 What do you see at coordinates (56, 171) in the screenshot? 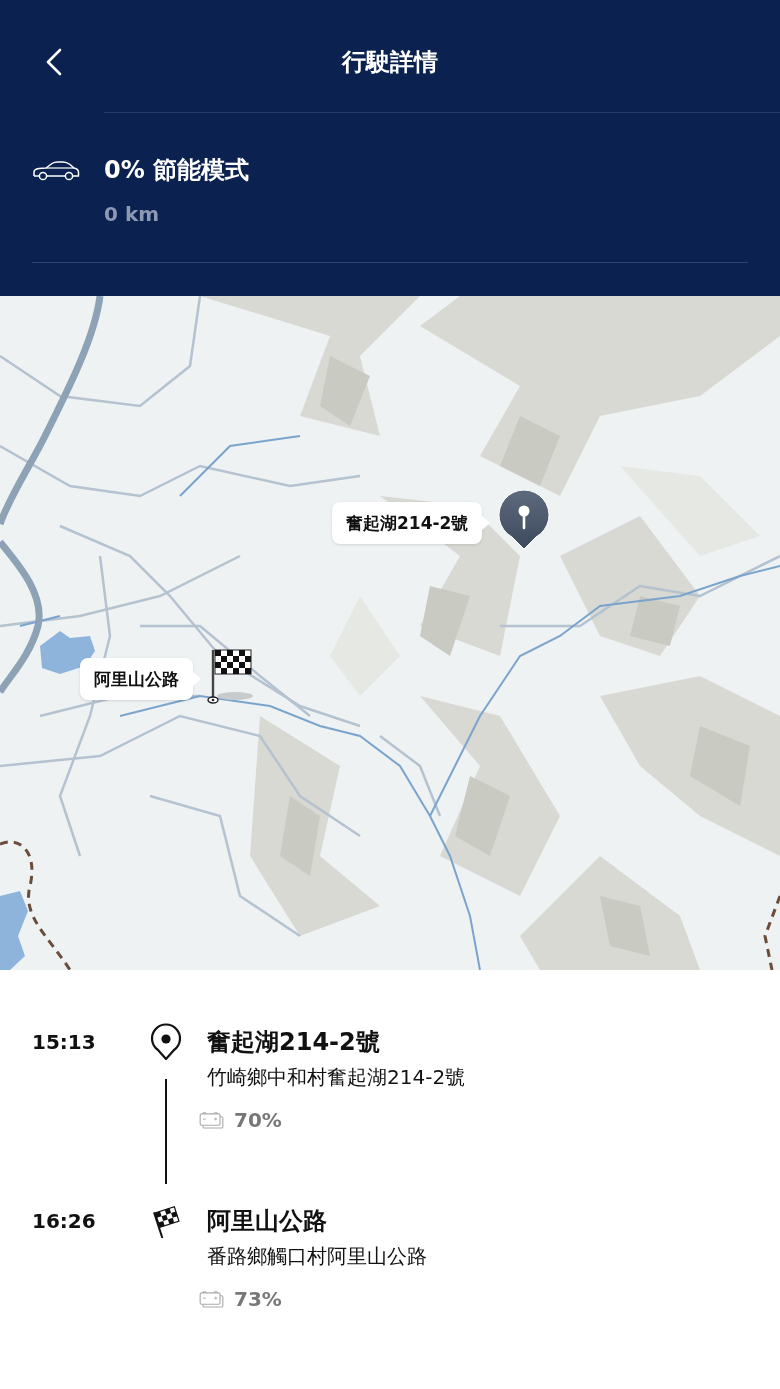
I see `car-icon` at bounding box center [56, 171].